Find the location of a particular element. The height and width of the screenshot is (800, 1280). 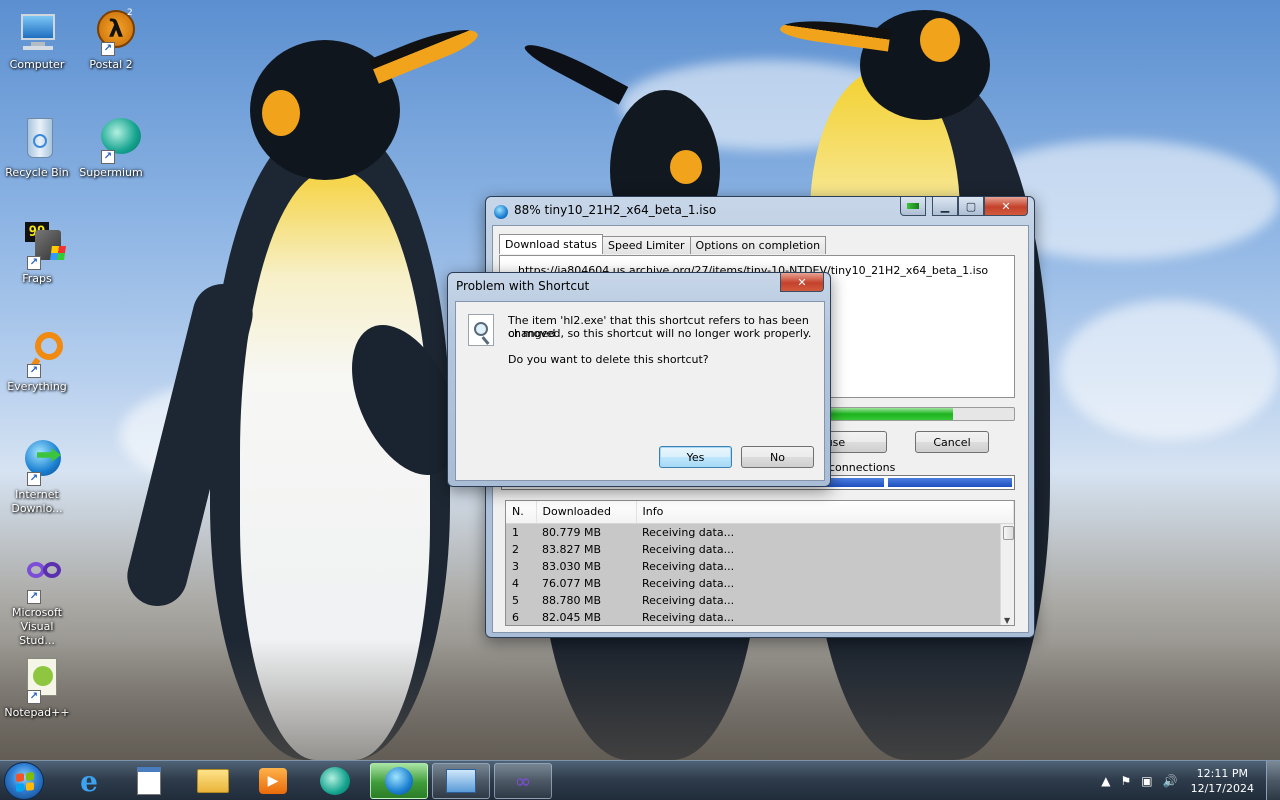

taskbar-visual-studio: ∞ is located at coordinates (523, 781).